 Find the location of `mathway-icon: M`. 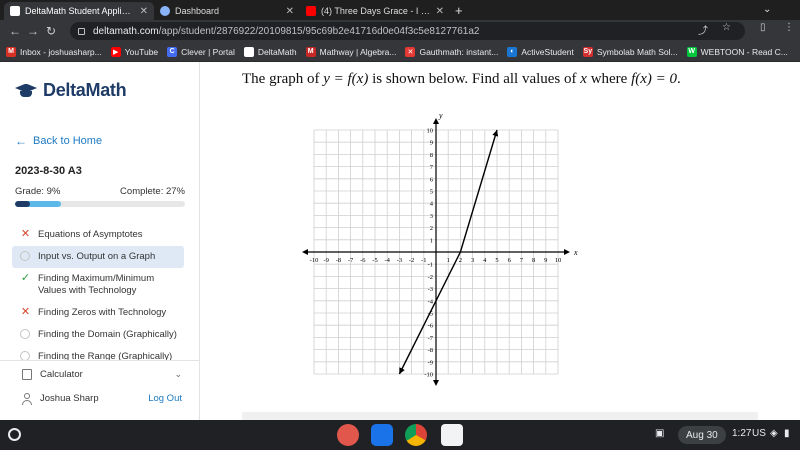

mathway-icon: M is located at coordinates (310, 51).